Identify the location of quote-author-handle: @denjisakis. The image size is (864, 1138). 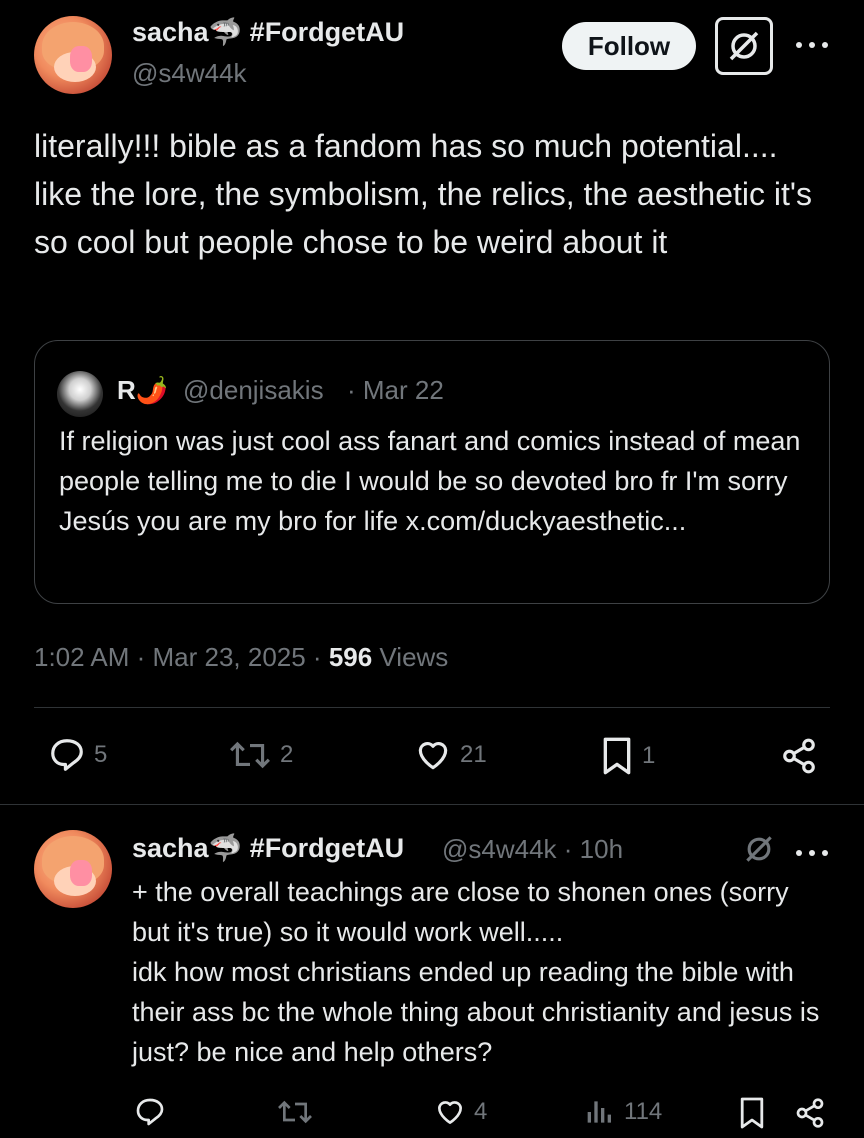
(253, 390).